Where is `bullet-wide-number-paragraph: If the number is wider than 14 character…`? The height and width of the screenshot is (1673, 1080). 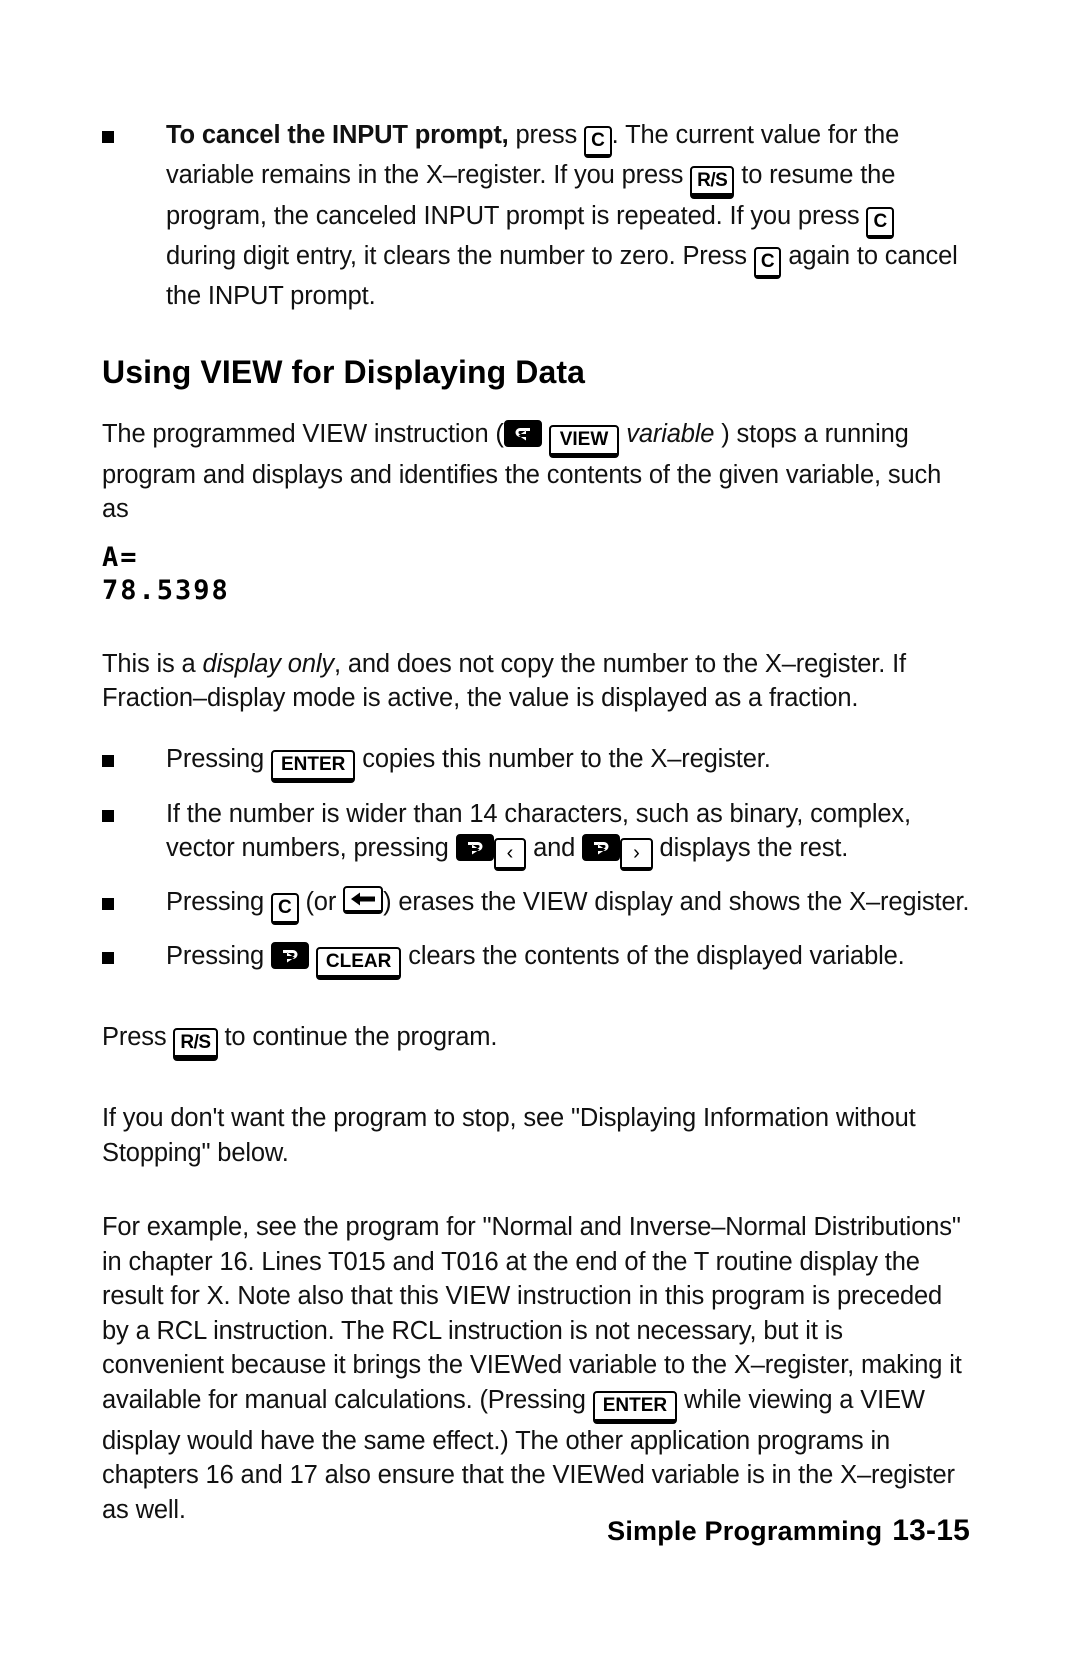 bullet-wide-number-paragraph: If the number is wider than 14 character… is located at coordinates (568, 834).